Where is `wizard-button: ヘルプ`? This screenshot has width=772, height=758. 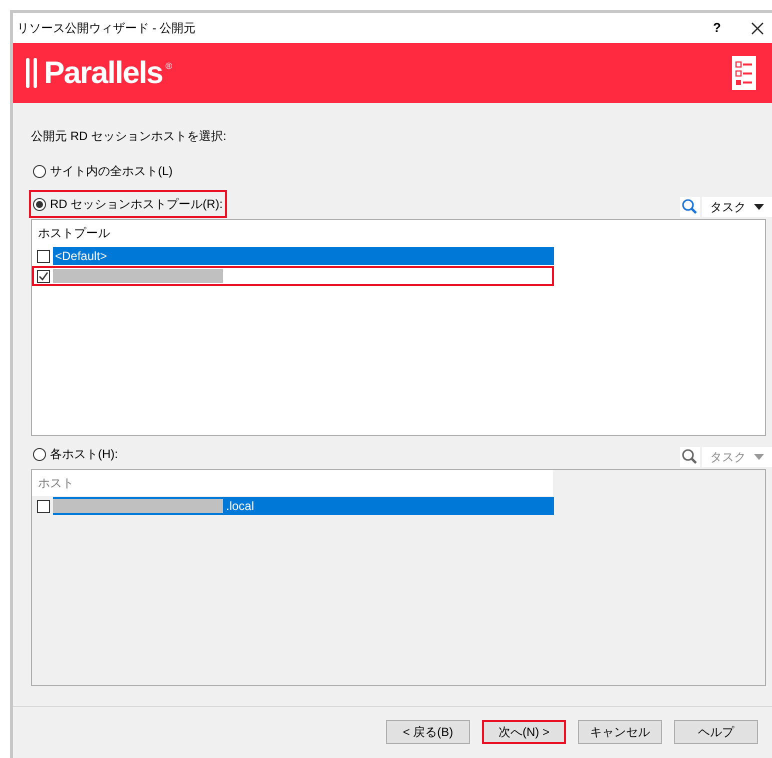 wizard-button: ヘルプ is located at coordinates (716, 732).